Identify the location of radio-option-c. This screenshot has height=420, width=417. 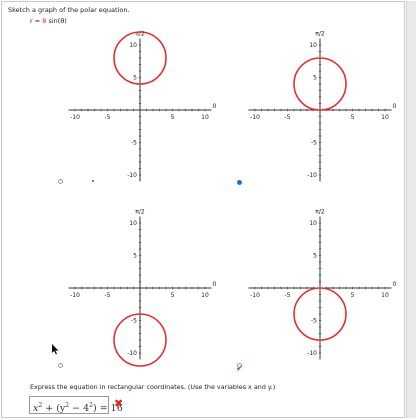
(60, 365).